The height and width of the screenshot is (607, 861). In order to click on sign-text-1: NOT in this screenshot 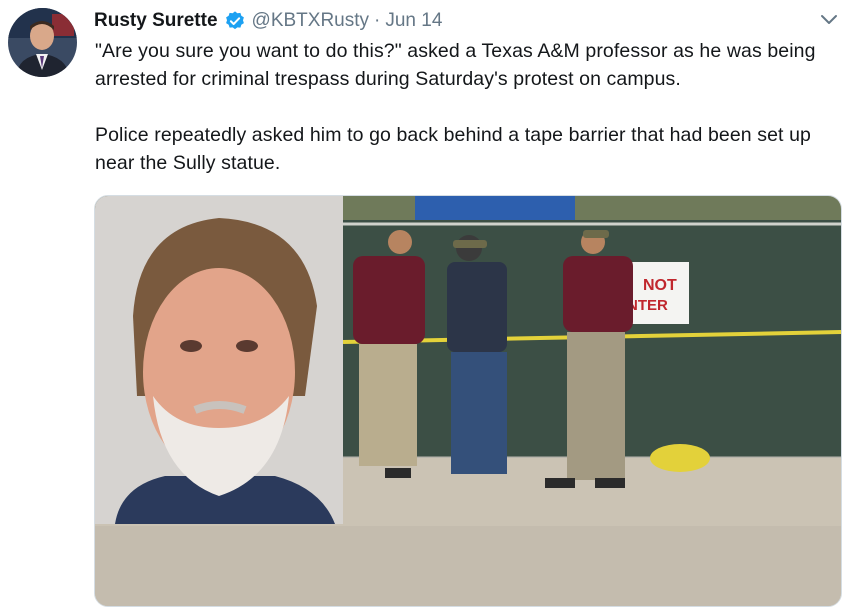, I will do `click(660, 285)`.